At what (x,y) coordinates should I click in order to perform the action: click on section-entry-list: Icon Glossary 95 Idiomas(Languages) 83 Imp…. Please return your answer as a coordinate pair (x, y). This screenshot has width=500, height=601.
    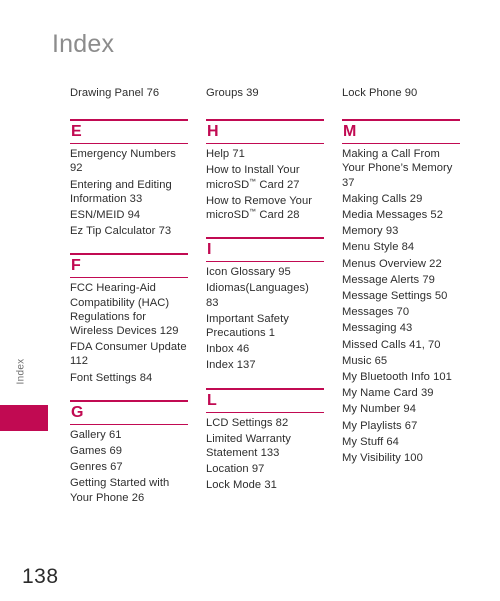
    Looking at the image, I should click on (265, 318).